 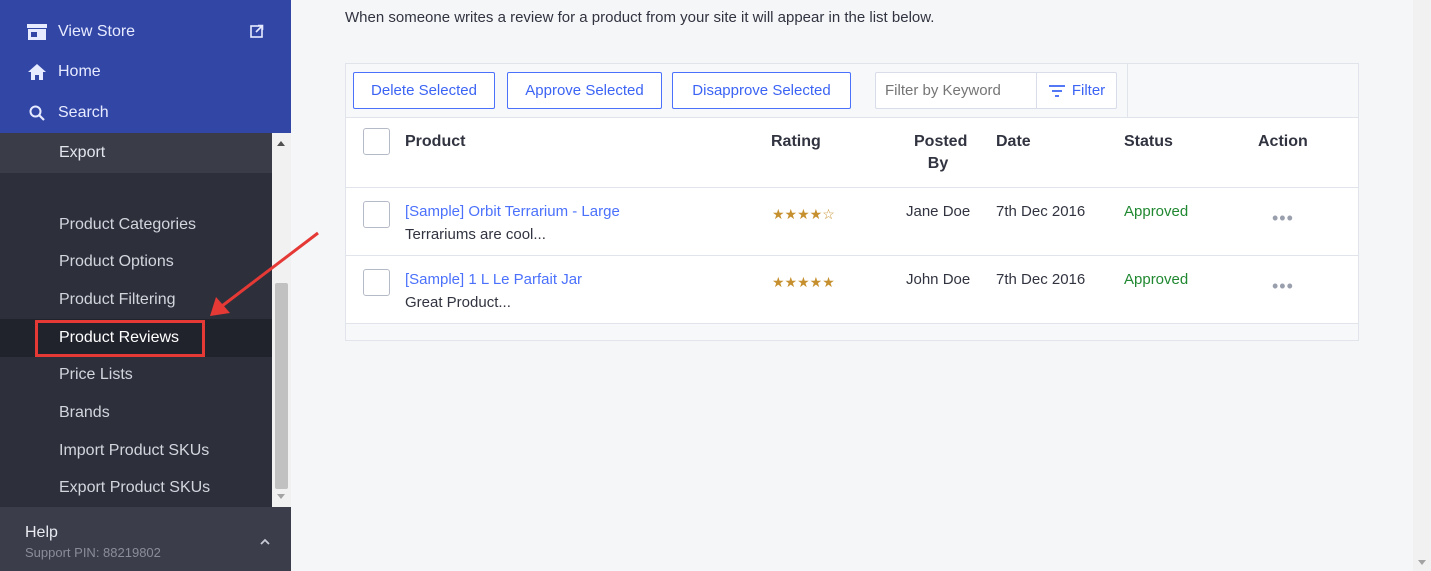 I want to click on sidebar-item-product-categories: Product Categories, so click(x=136, y=225).